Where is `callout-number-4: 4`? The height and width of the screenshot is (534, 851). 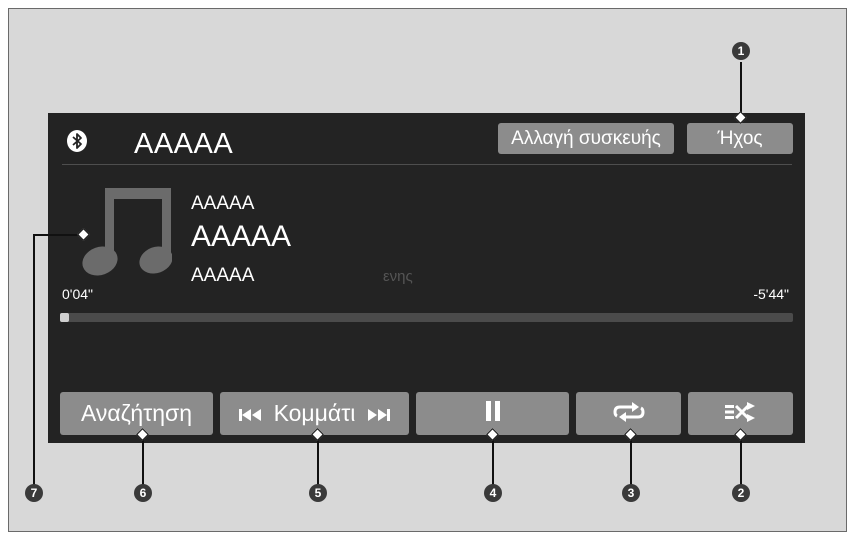
callout-number-4: 4 is located at coordinates (493, 493).